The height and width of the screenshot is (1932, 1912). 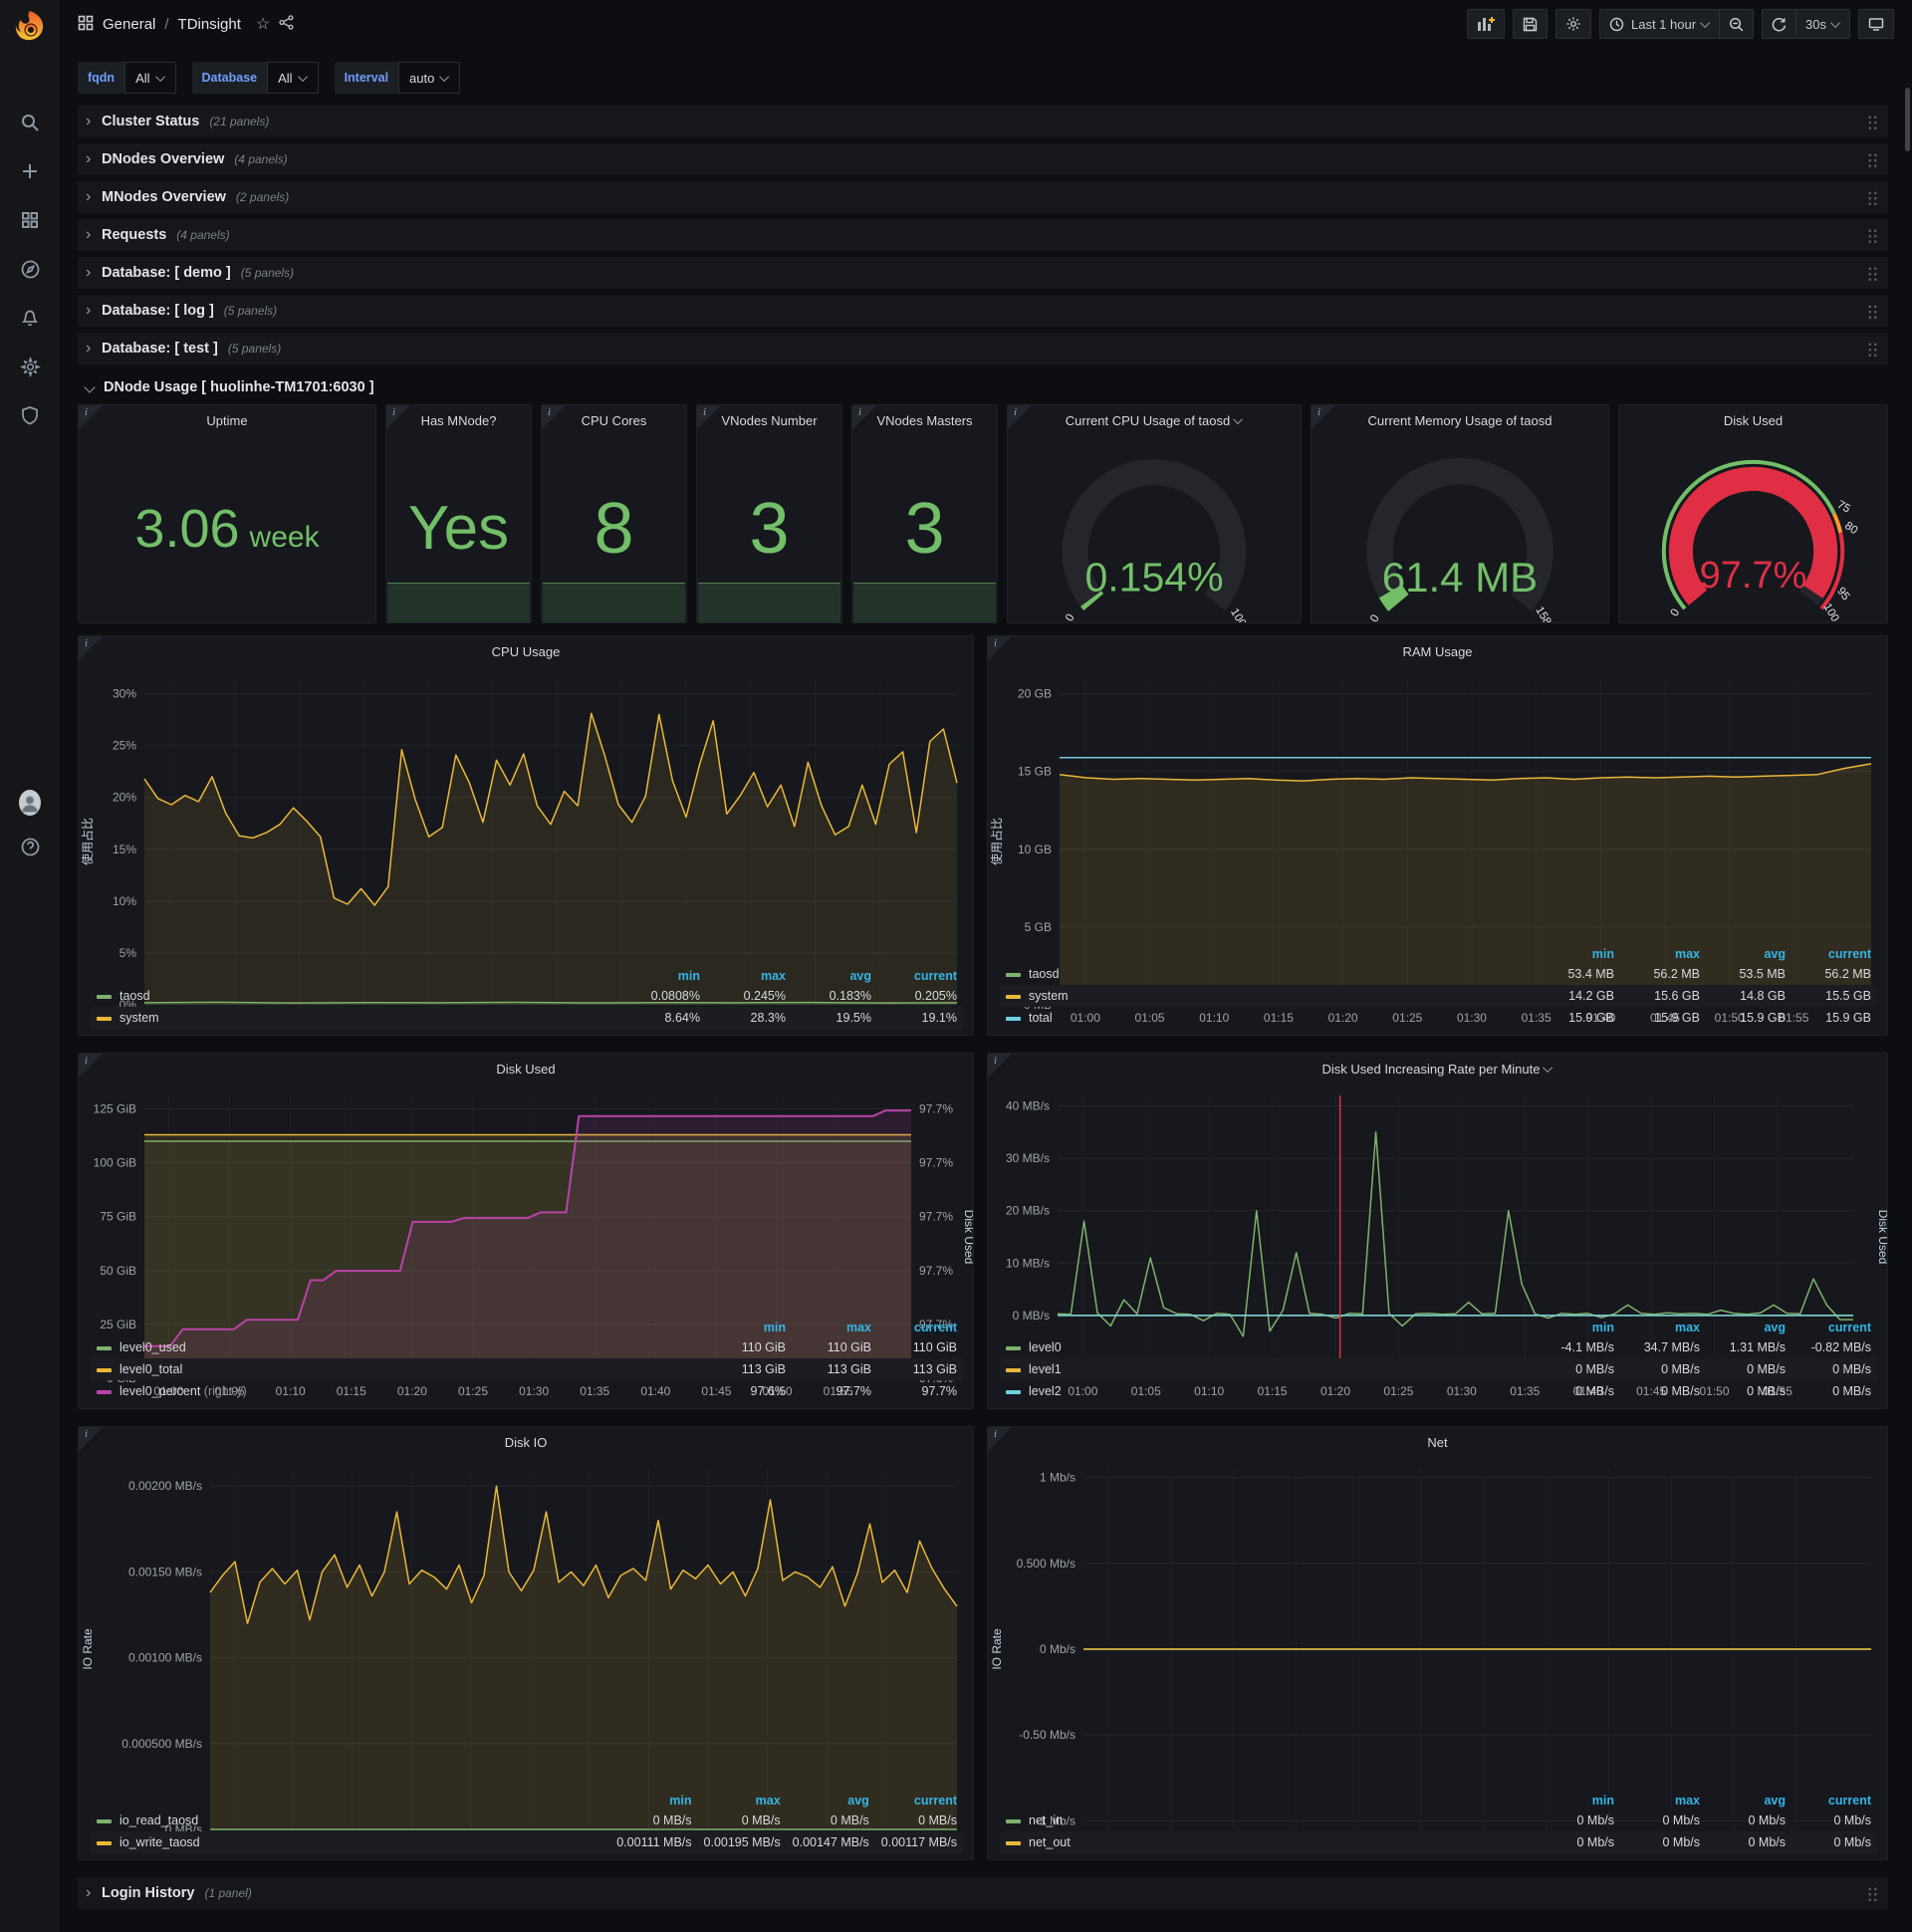 What do you see at coordinates (160, 1391) in the screenshot?
I see `legend-series-name: level0_percent` at bounding box center [160, 1391].